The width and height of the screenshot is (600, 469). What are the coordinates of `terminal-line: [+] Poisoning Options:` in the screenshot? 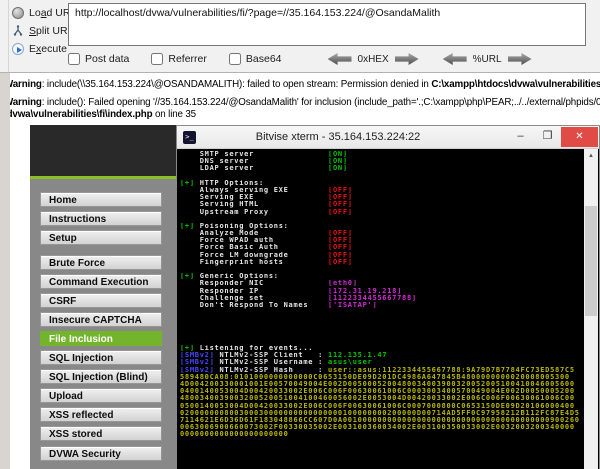 It's located at (234, 226).